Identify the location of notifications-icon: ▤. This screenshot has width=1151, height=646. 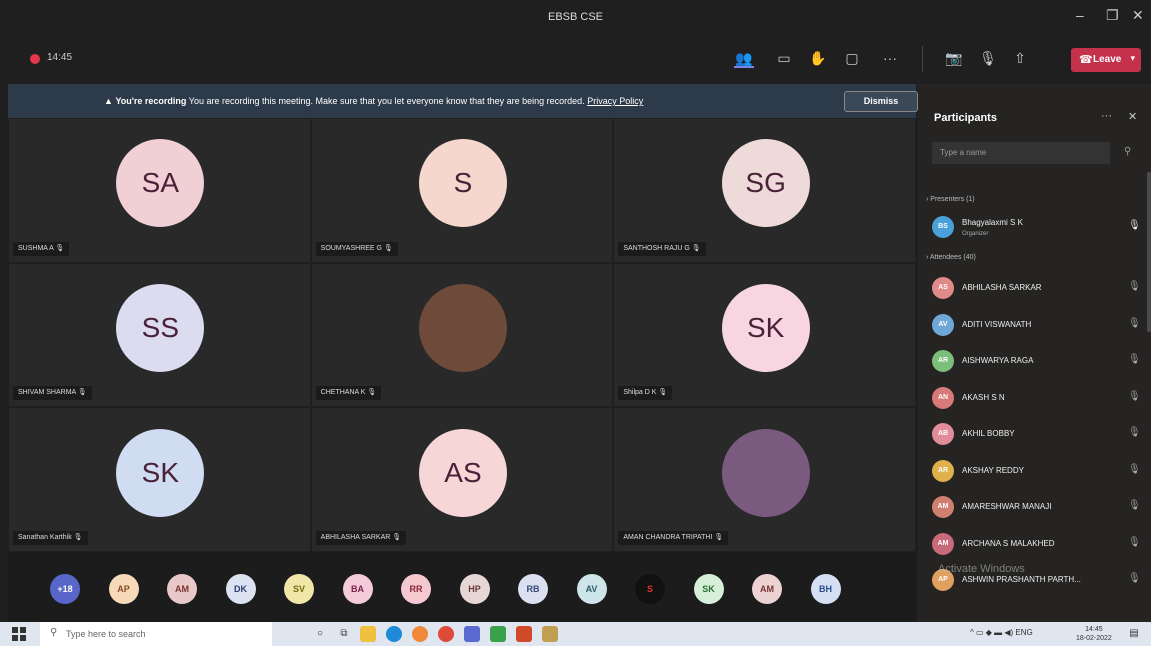
(1134, 634).